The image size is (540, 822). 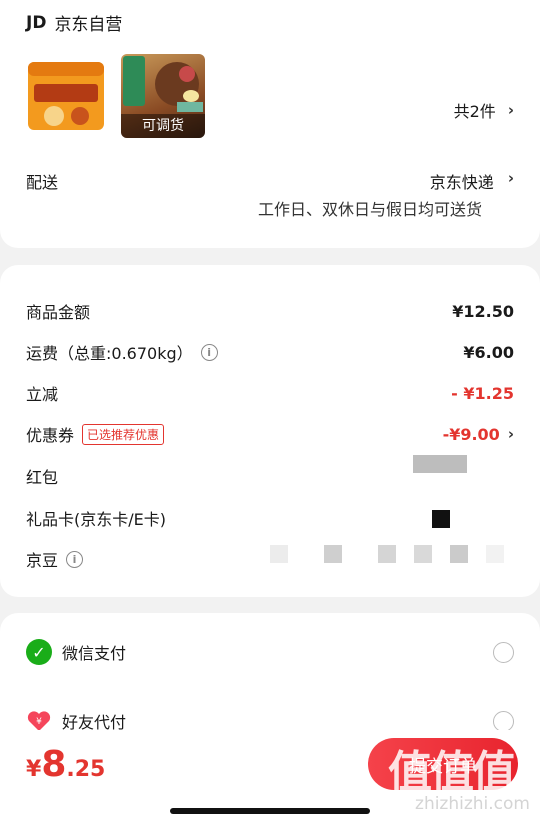 What do you see at coordinates (42, 182) in the screenshot?
I see `delivery-label: 配送` at bounding box center [42, 182].